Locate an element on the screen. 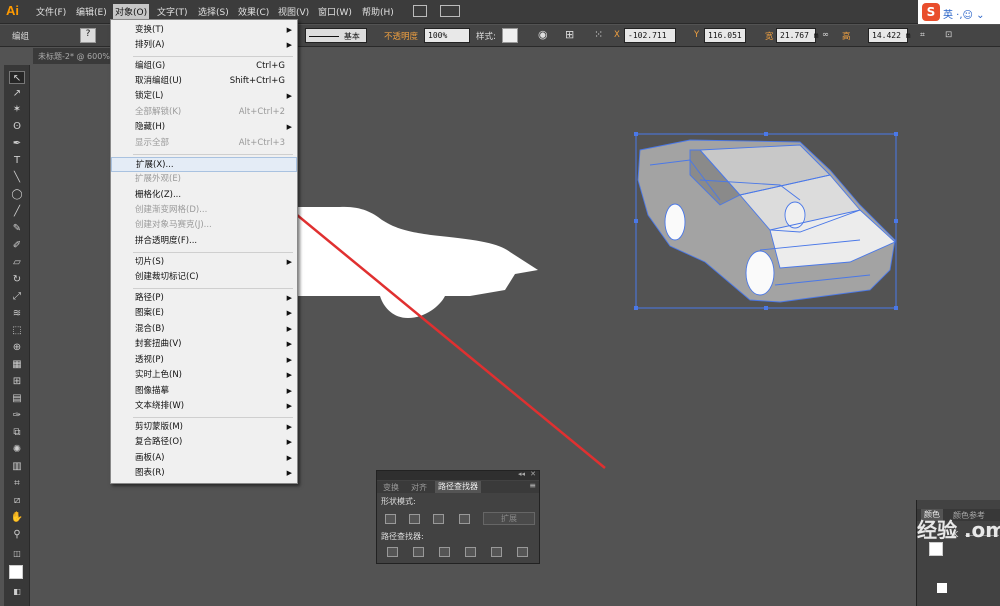 The width and height of the screenshot is (1000, 606). outline-icon is located at coordinates (496, 552).